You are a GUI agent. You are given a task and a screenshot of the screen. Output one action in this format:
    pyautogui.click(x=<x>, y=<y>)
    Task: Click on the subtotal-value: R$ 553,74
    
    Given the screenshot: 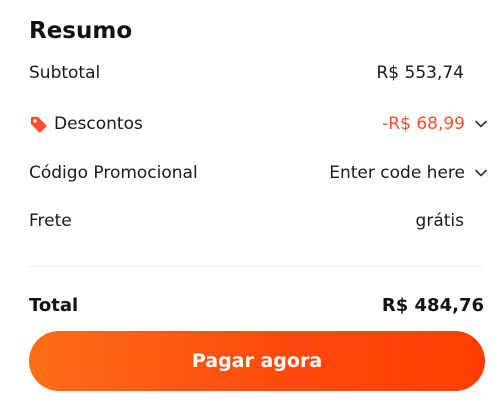 What is the action you would take?
    pyautogui.click(x=420, y=73)
    